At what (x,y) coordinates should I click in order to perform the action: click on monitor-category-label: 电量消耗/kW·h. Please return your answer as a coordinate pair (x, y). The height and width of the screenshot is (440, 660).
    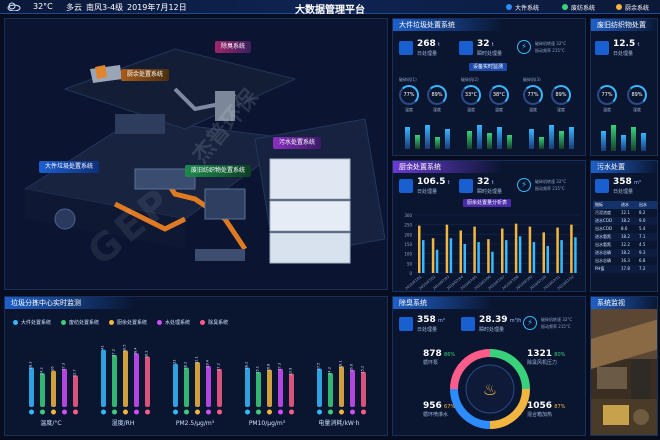
    Looking at the image, I should click on (338, 423).